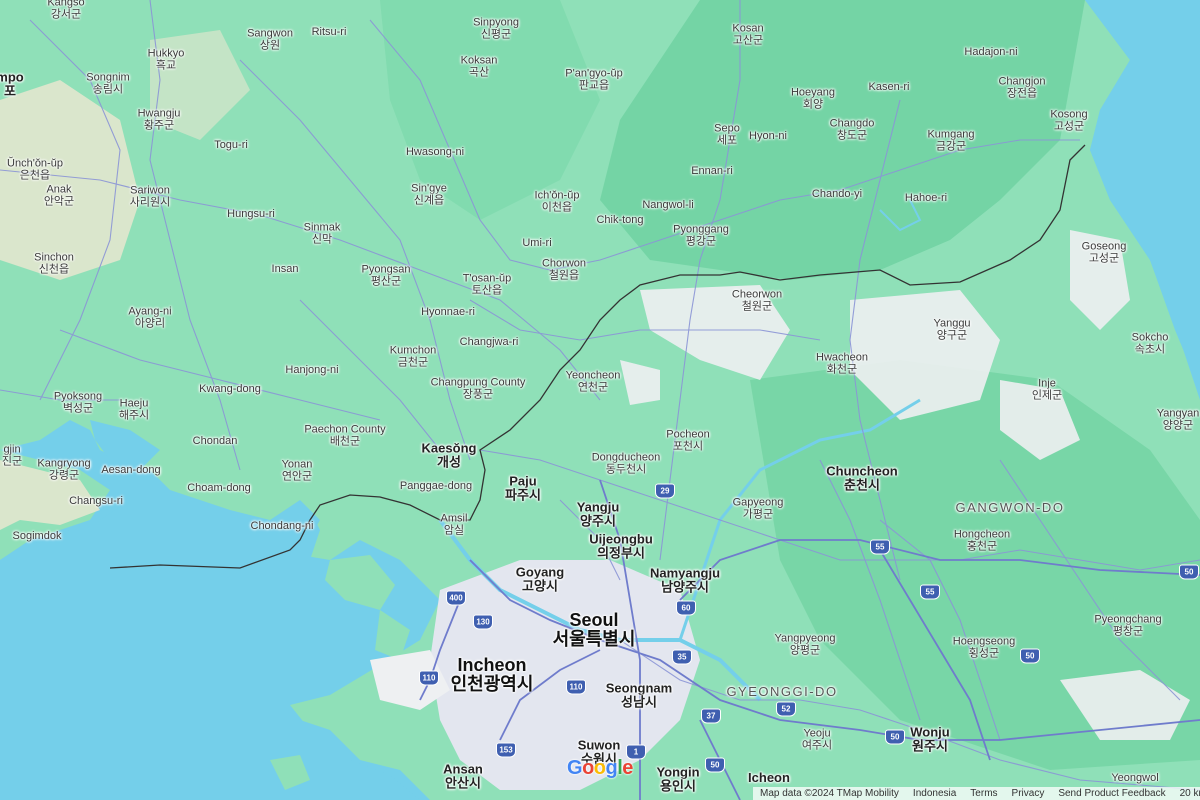  What do you see at coordinates (564, 269) in the screenshot?
I see `place-label: Chorwon 철원읍` at bounding box center [564, 269].